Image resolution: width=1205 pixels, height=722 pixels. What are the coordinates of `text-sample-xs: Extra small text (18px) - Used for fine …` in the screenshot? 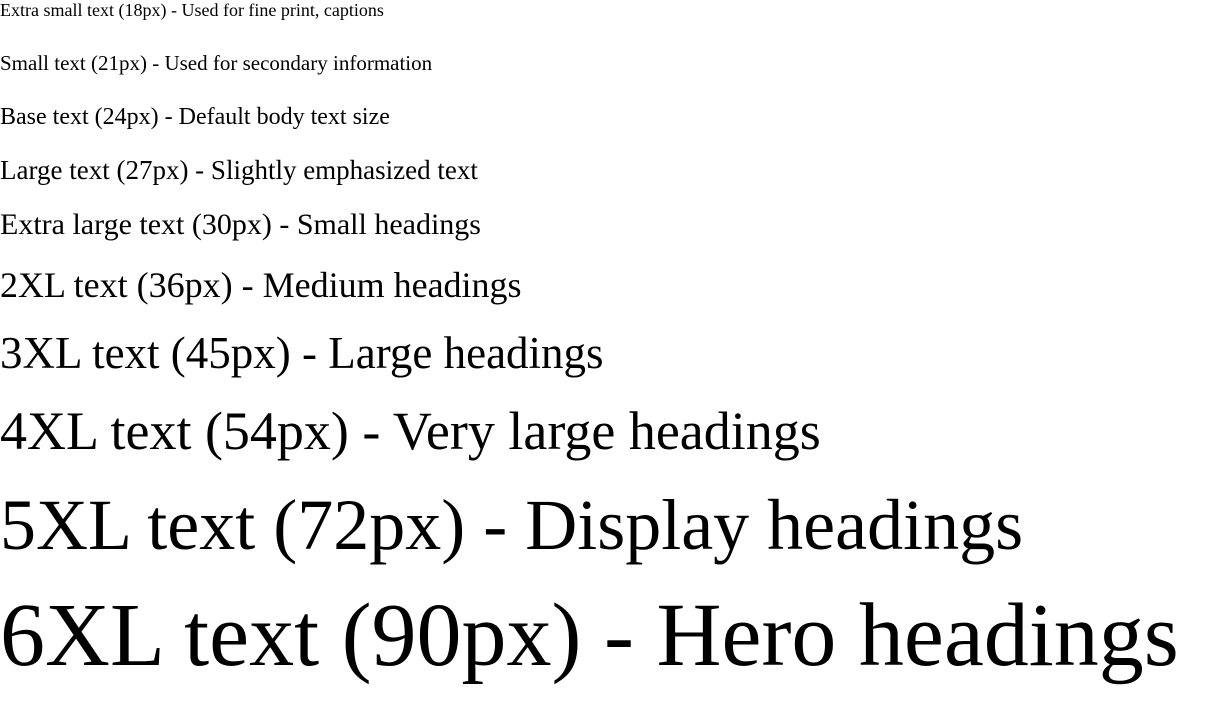 It's located at (192, 10).